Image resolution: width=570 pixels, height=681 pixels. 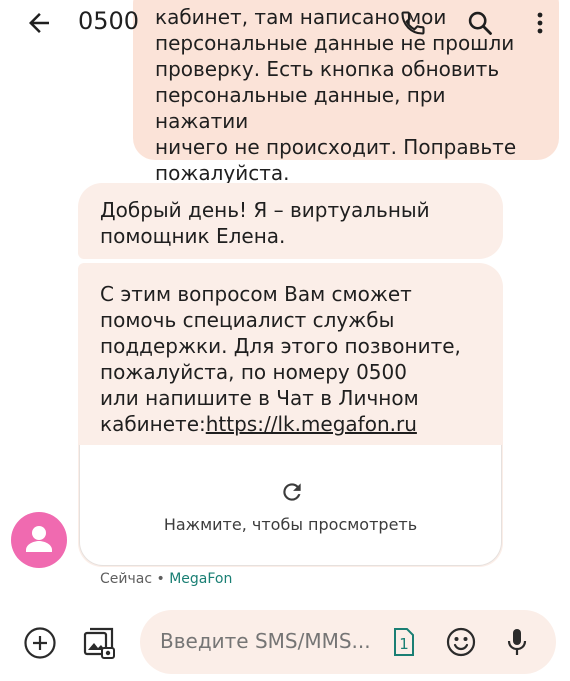 What do you see at coordinates (270, 641) in the screenshot?
I see `message-input` at bounding box center [270, 641].